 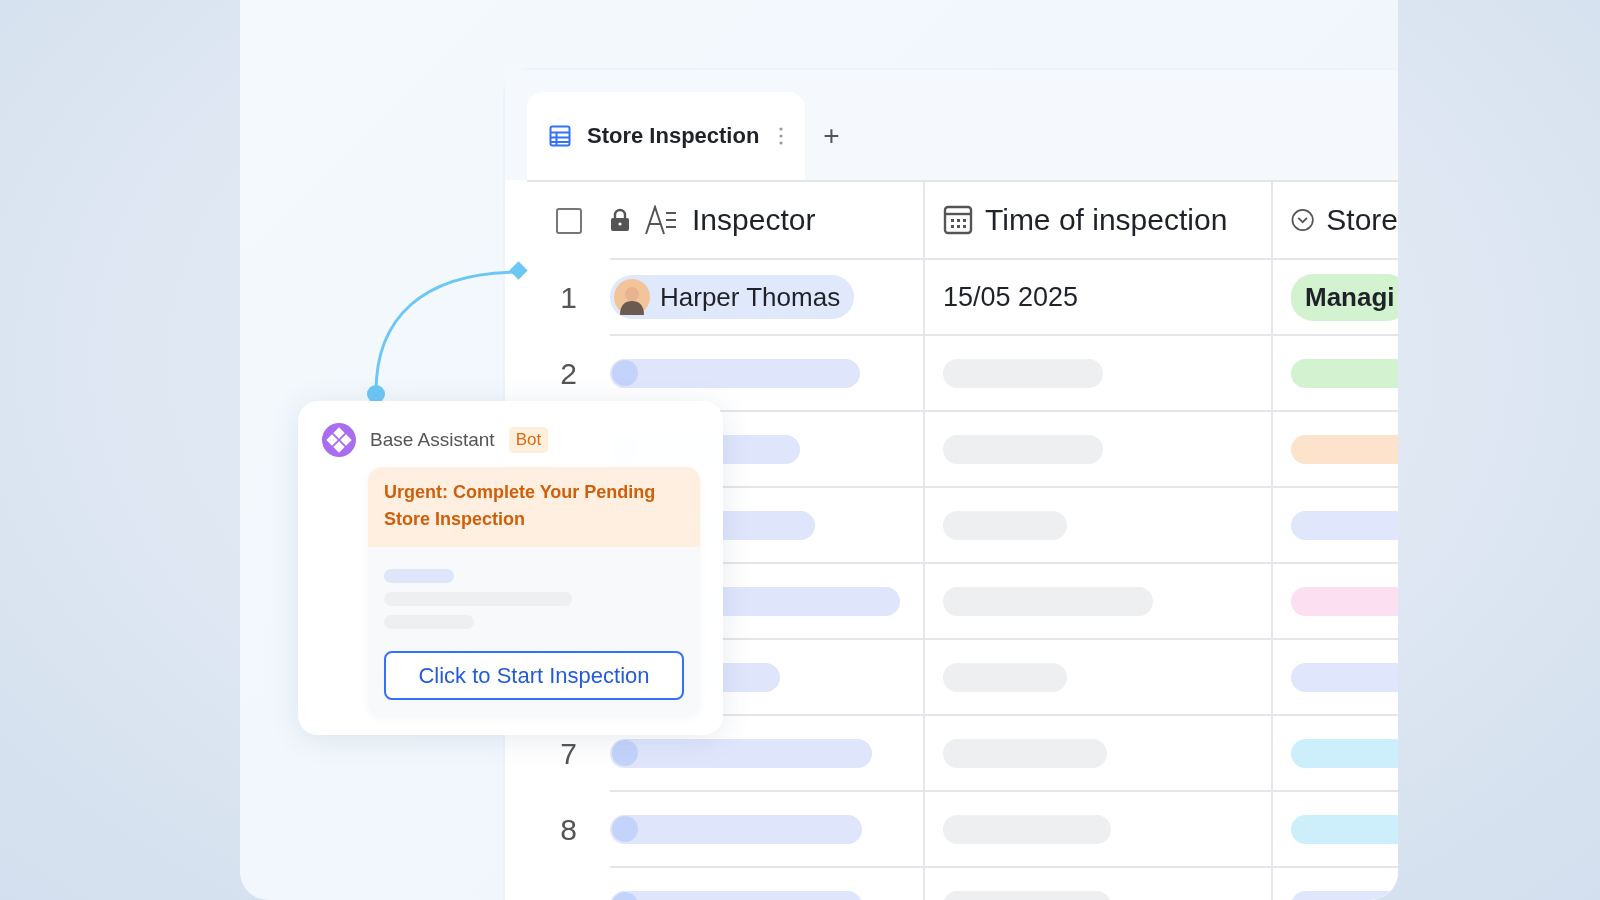 What do you see at coordinates (831, 136) in the screenshot?
I see `add-tab-button: +` at bounding box center [831, 136].